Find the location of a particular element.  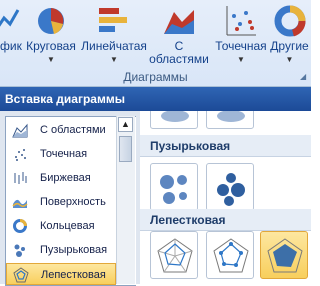

filled-radar-chart-icon is located at coordinates (285, 255).